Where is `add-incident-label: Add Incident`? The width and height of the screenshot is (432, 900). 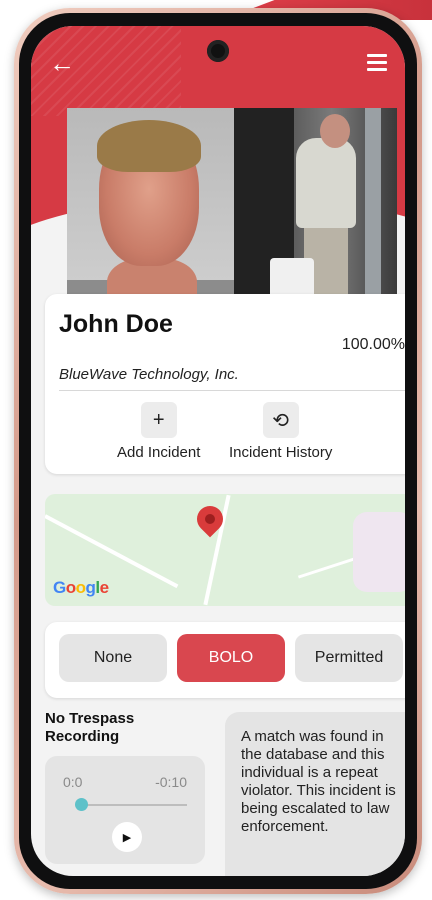
add-incident-label: Add Incident is located at coordinates (159, 452).